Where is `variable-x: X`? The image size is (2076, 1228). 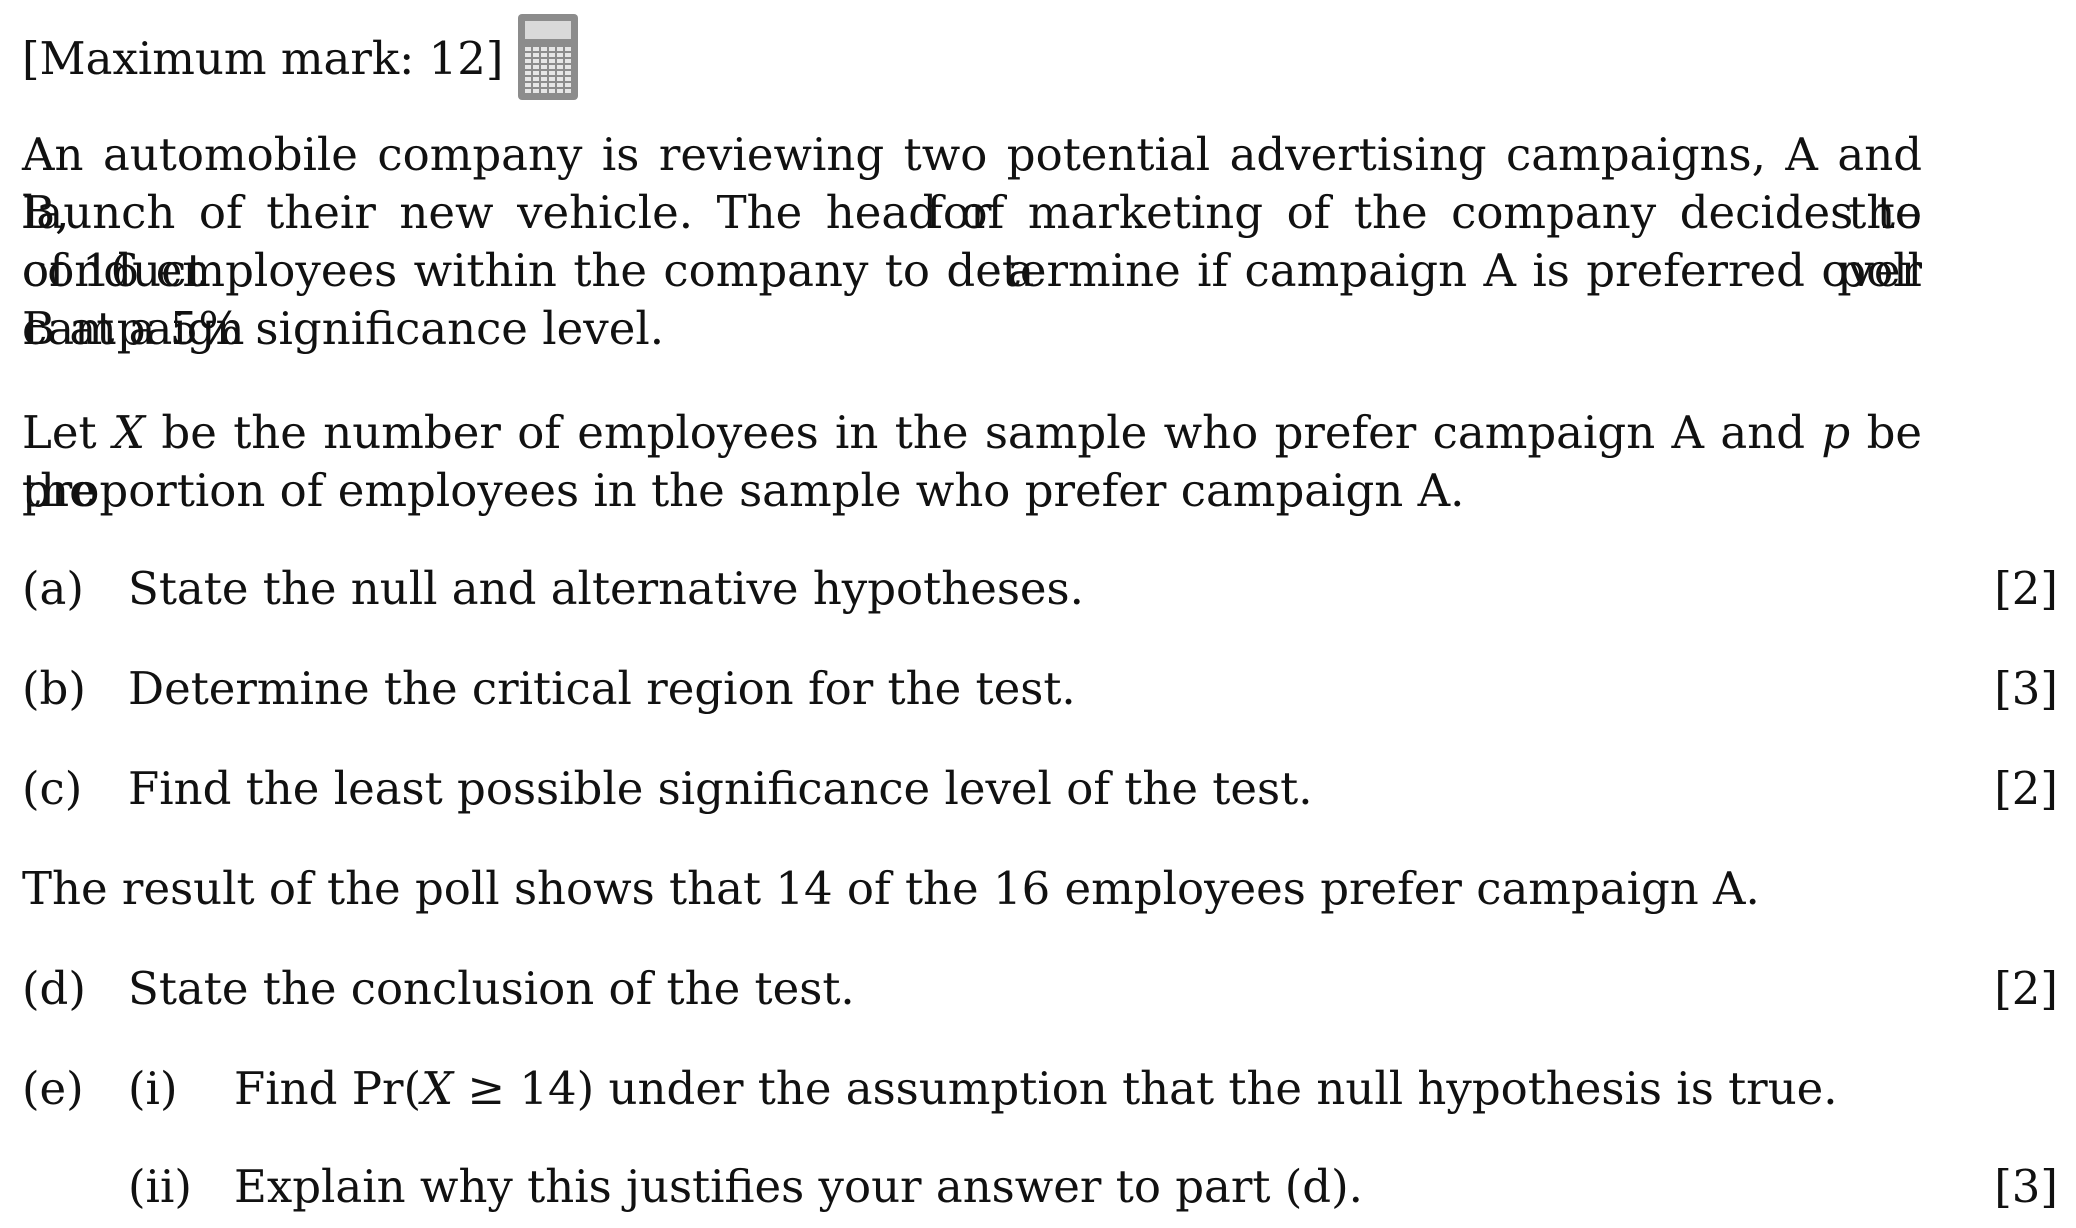
variable-x: X is located at coordinates (129, 432).